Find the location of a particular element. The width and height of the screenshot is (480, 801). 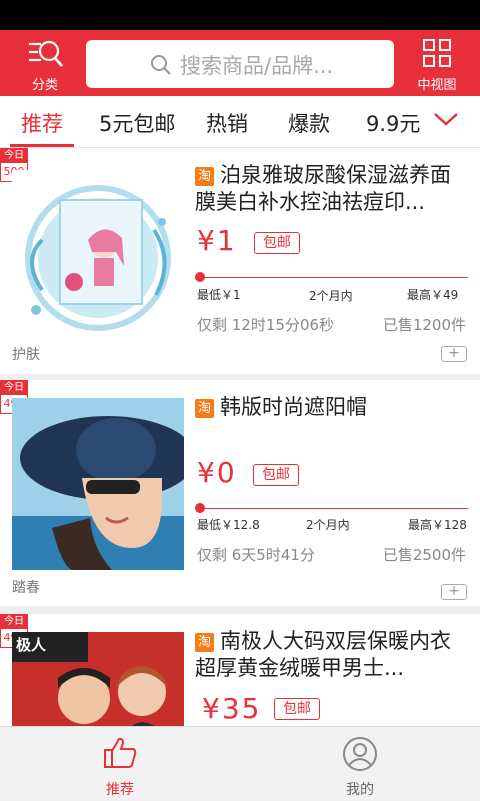

nav-recommend-label: 推荐 is located at coordinates (120, 790).